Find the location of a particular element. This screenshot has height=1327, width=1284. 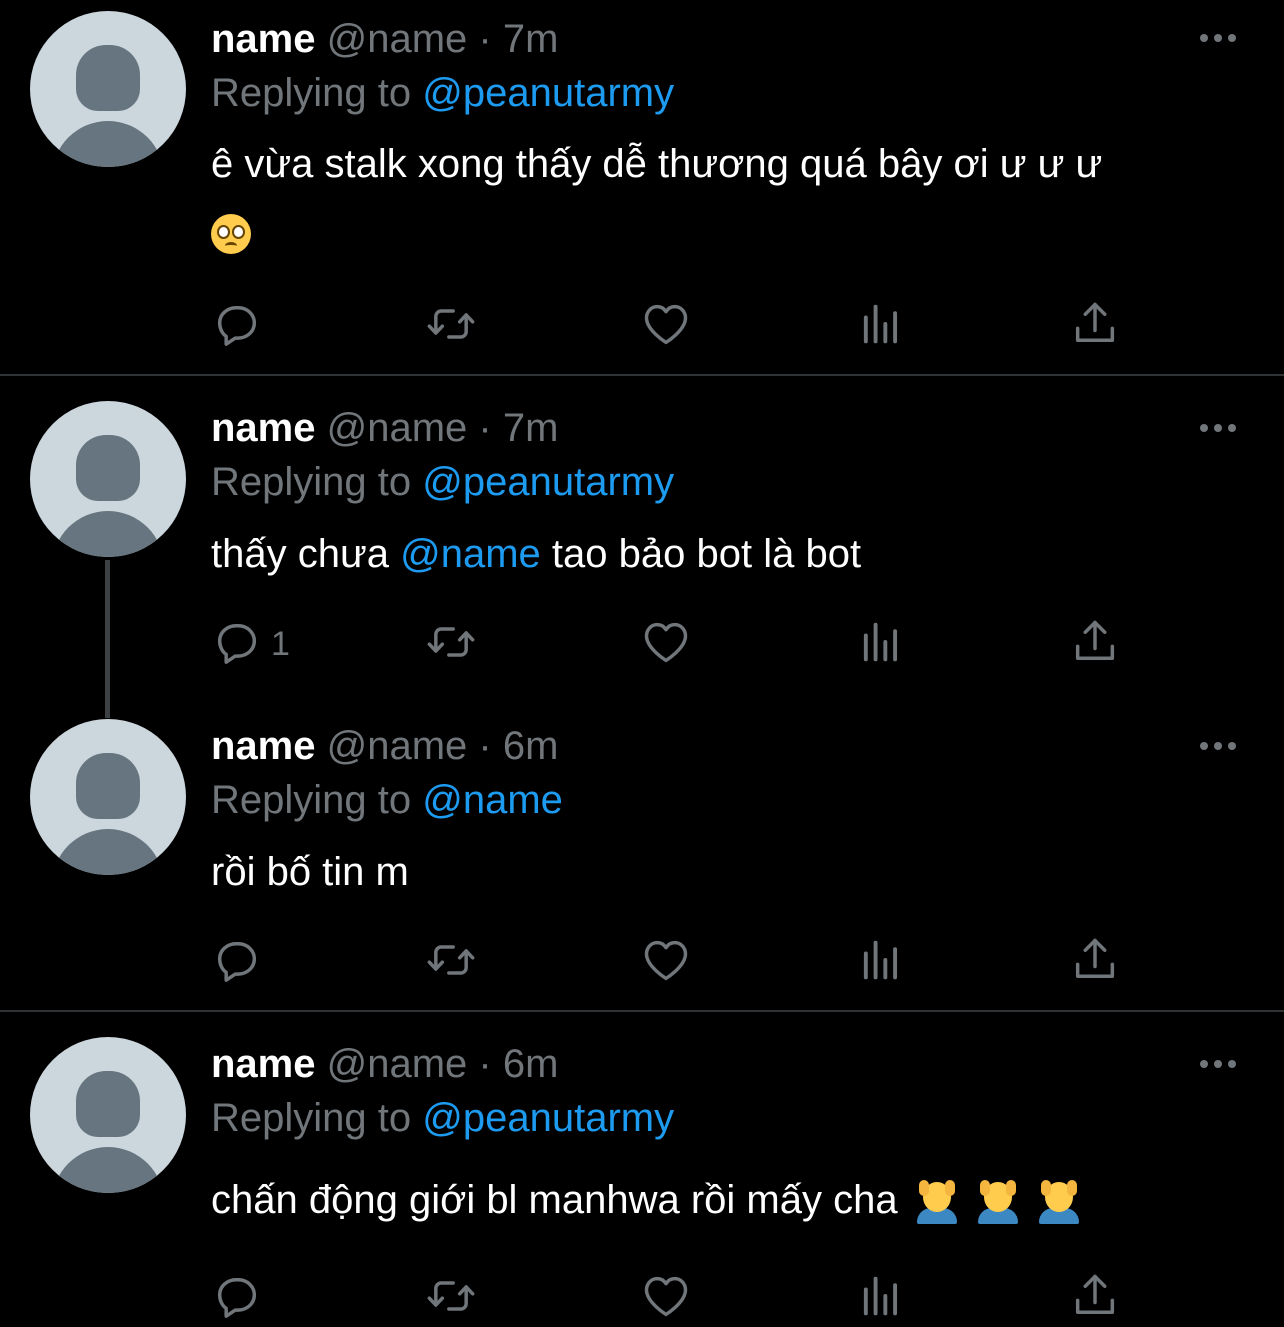

tweet-text-content: chấn động giới bl manhwa rồi mấy cha is located at coordinates (554, 1200).